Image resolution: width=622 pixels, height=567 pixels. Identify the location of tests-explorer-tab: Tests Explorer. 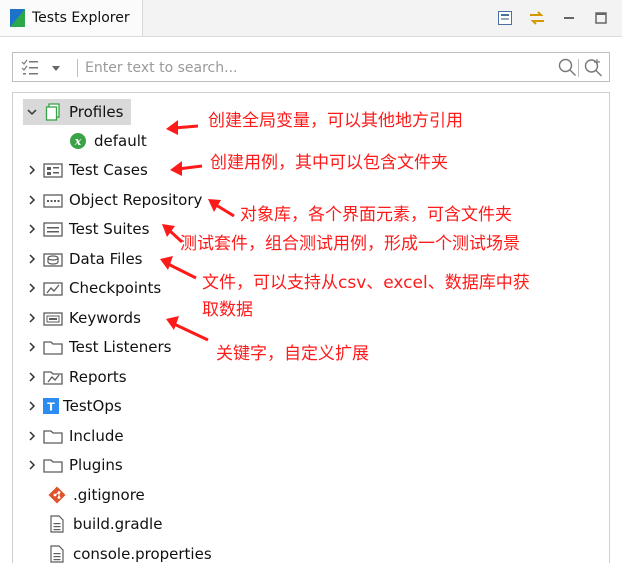
(71, 18).